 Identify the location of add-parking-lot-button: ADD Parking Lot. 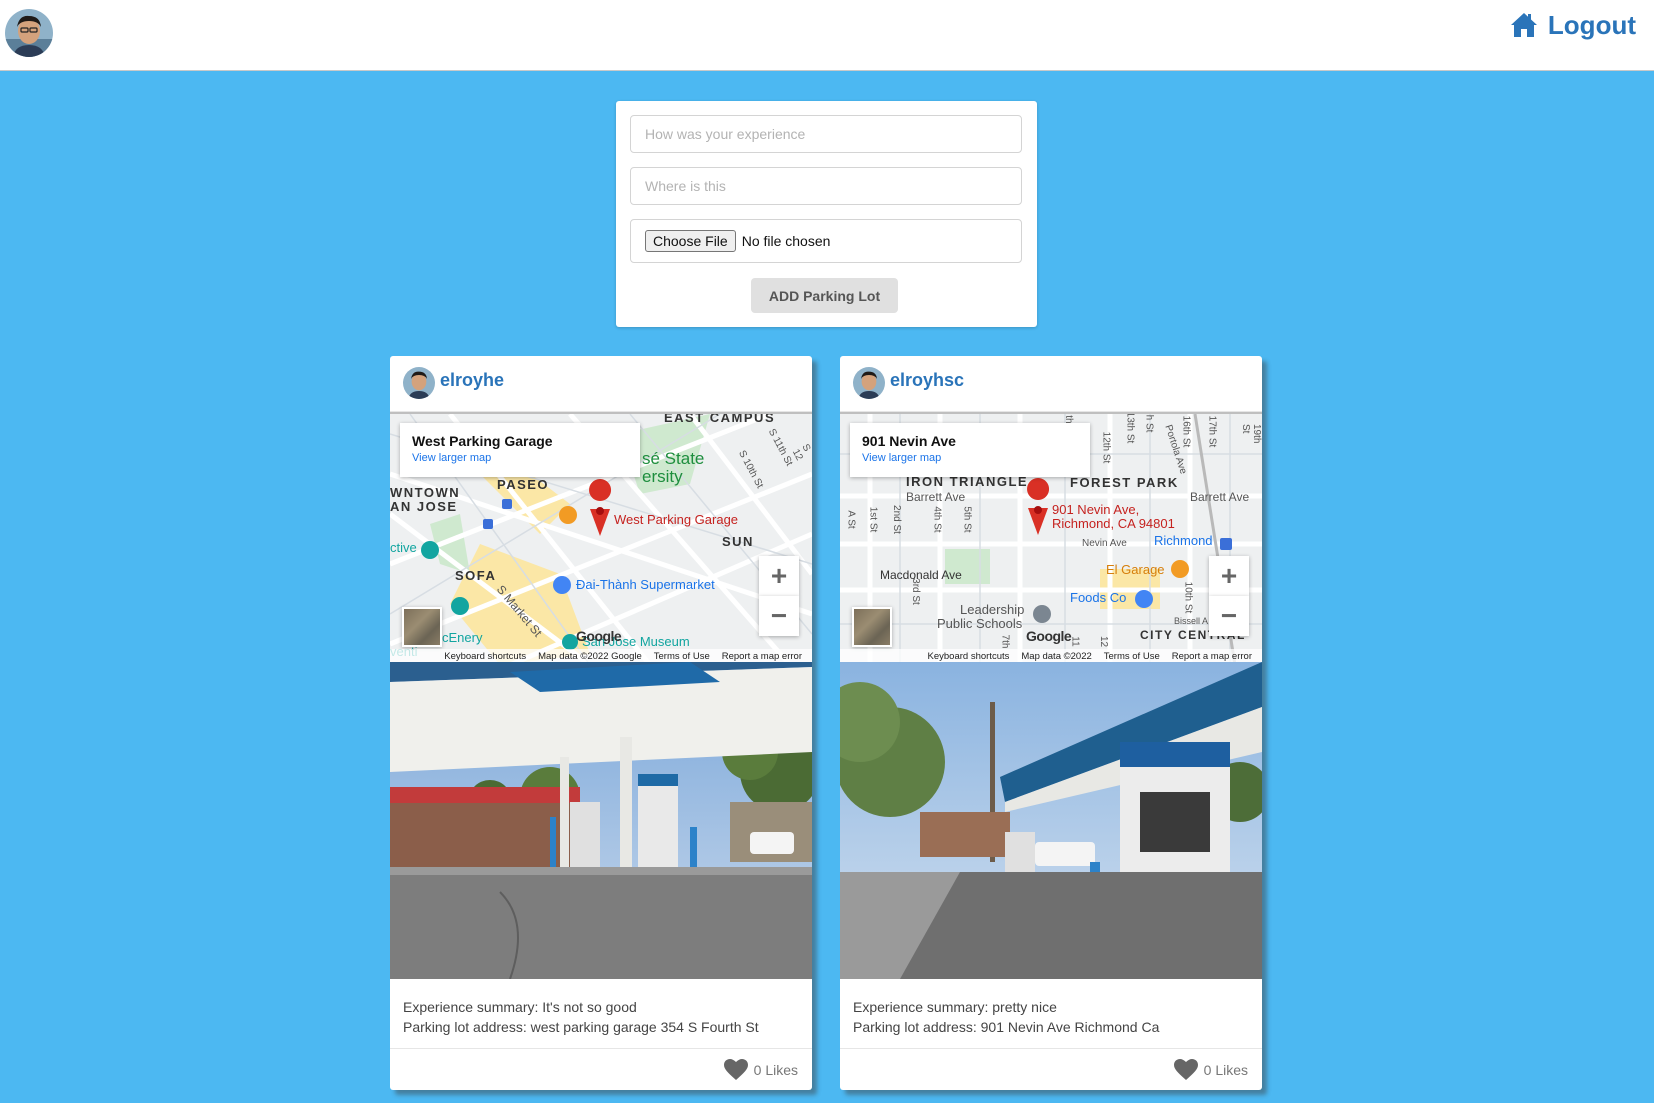
(824, 295).